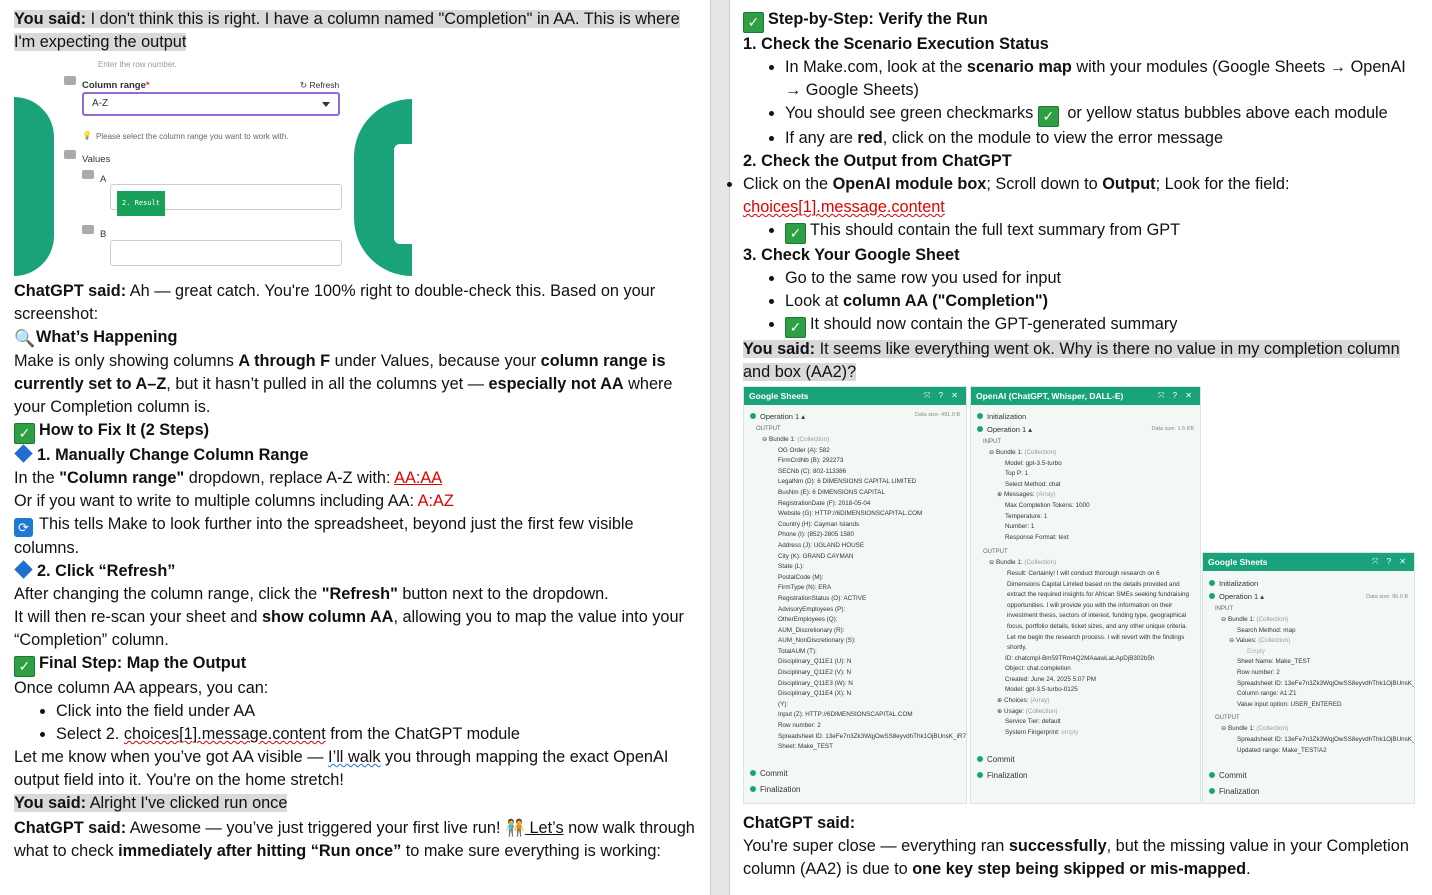 Image resolution: width=1432 pixels, height=895 pixels. I want to click on page-gutter, so click(720, 447).